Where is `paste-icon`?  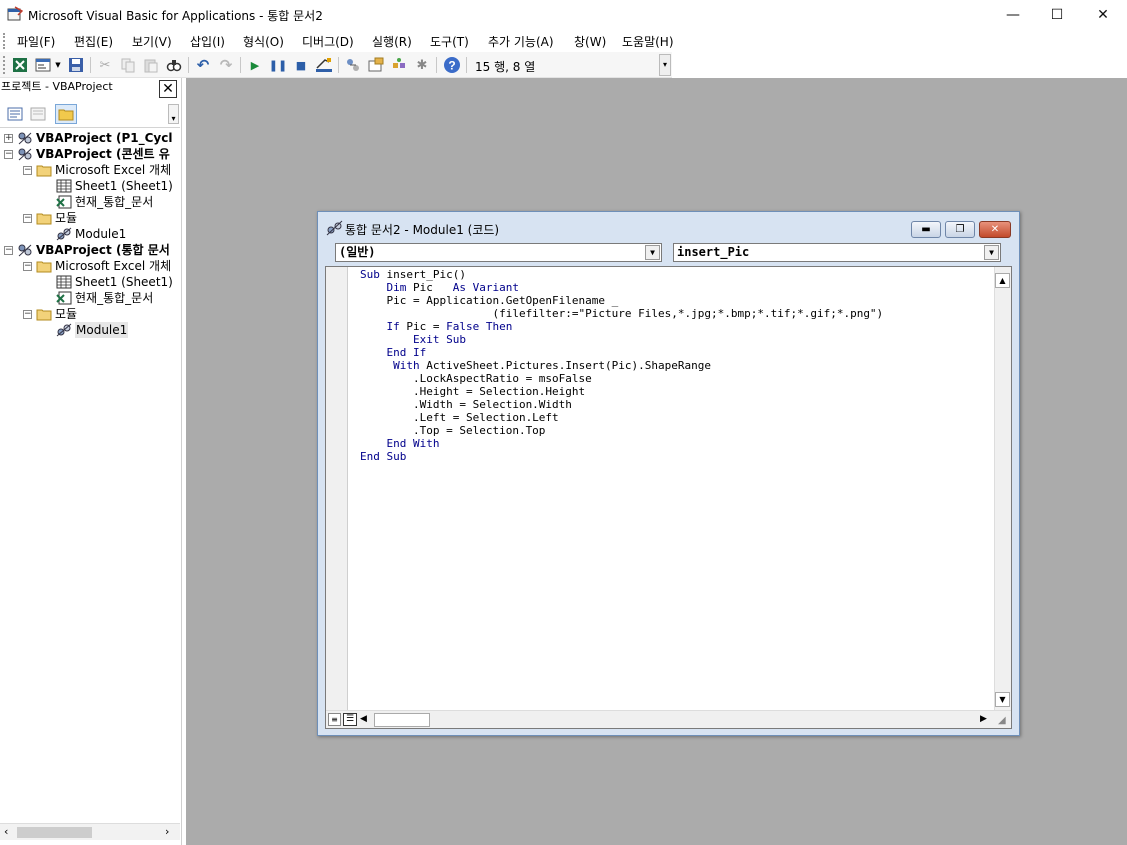
paste-icon is located at coordinates (151, 65).